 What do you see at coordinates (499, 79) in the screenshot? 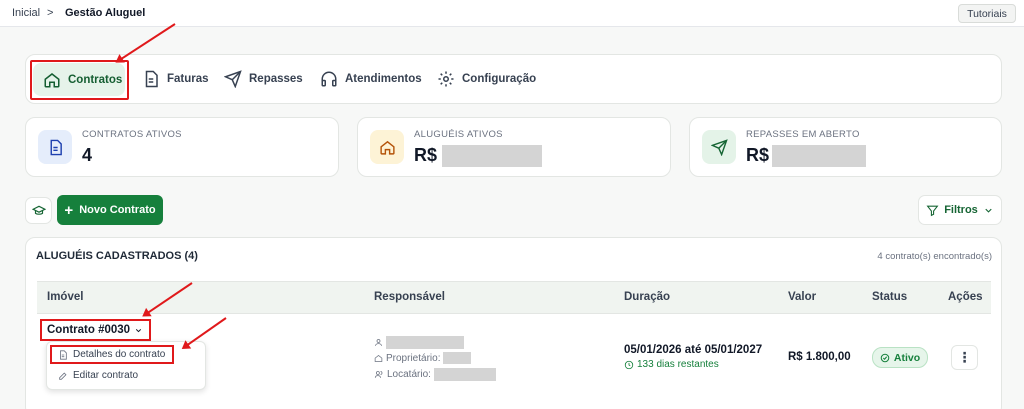
I see `tab-label: Configuração` at bounding box center [499, 79].